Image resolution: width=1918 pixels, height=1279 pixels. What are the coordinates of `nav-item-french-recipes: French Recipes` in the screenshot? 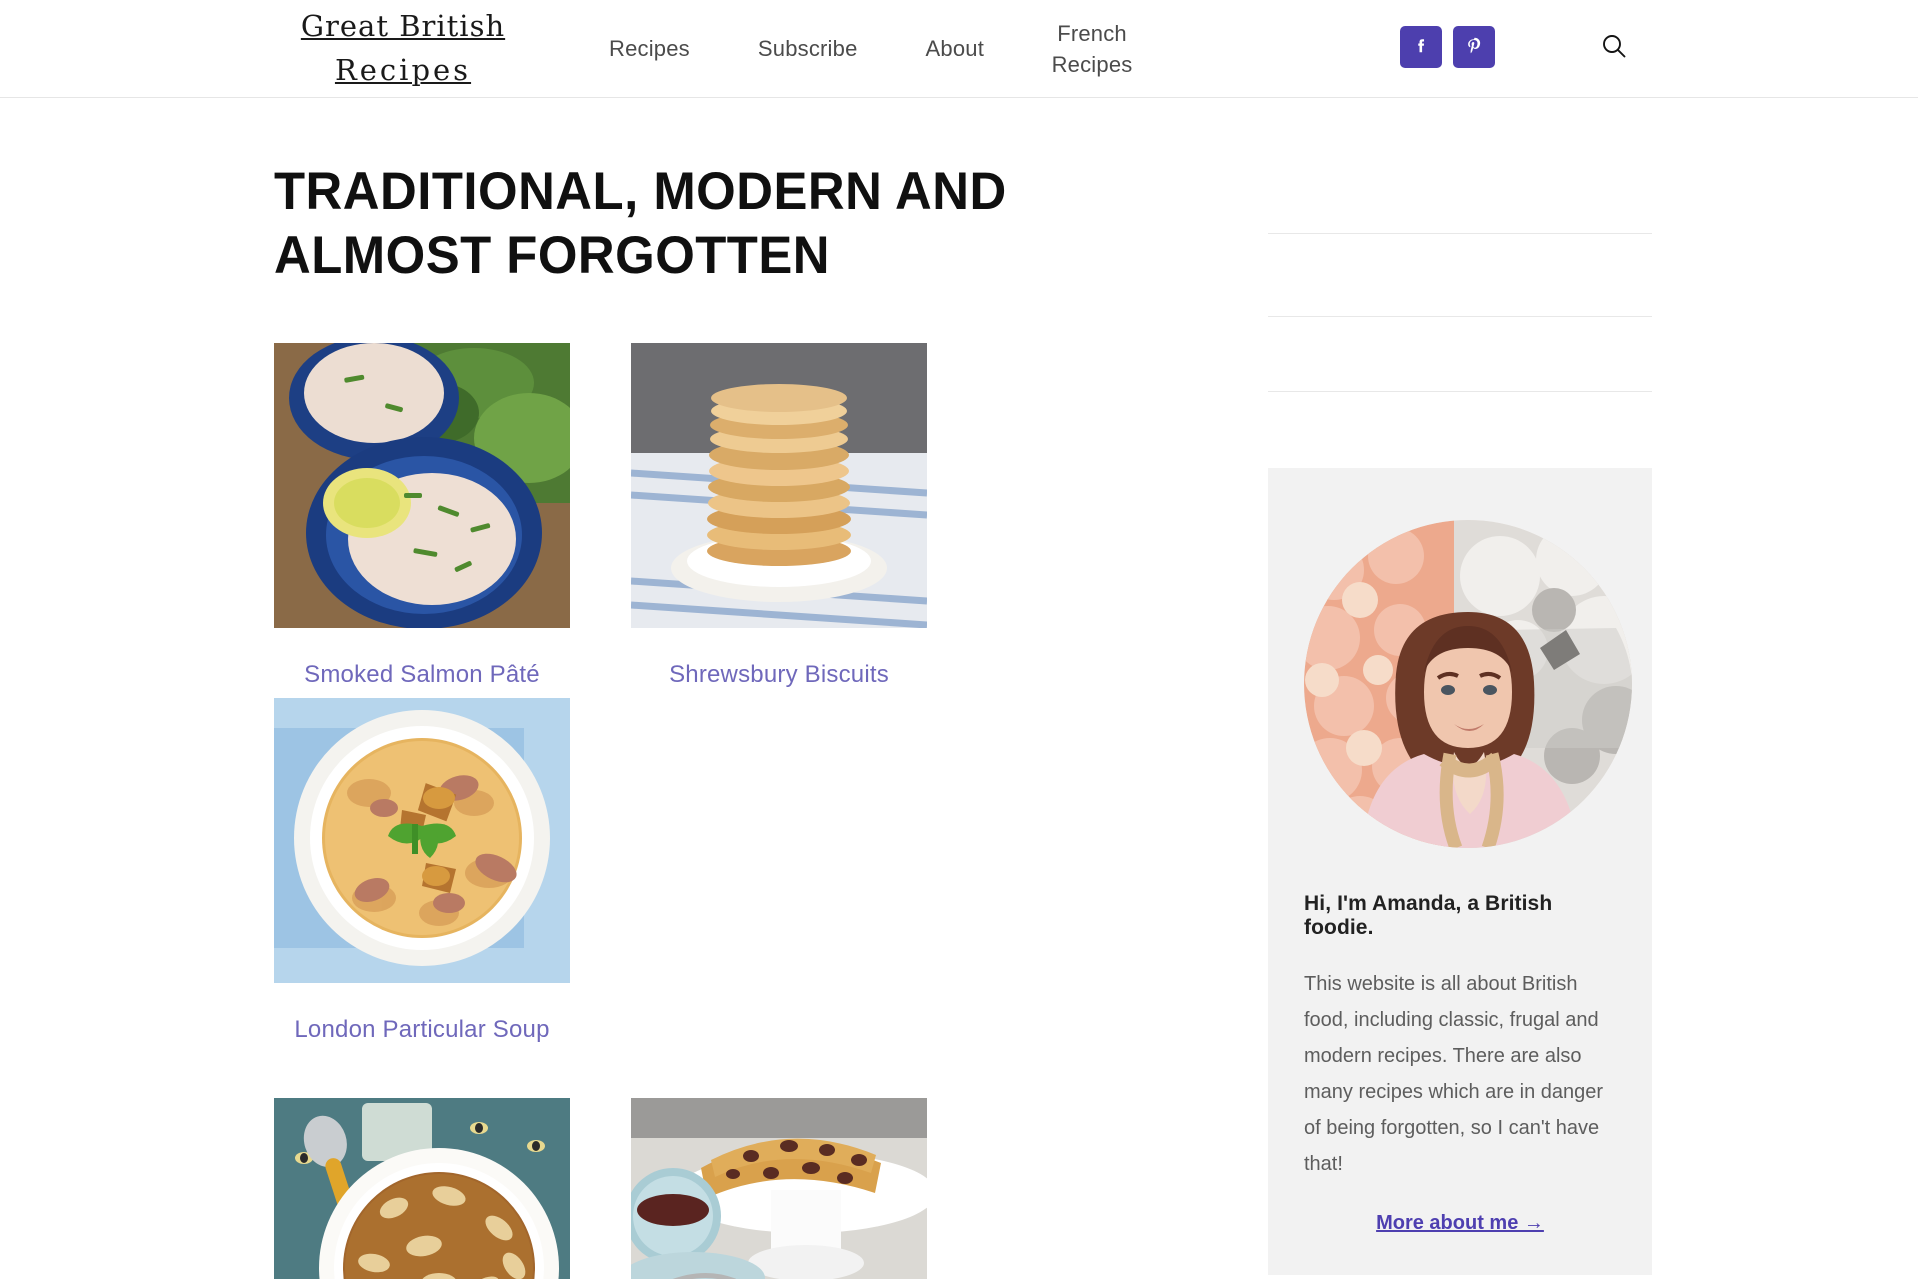 It's located at (1092, 49).